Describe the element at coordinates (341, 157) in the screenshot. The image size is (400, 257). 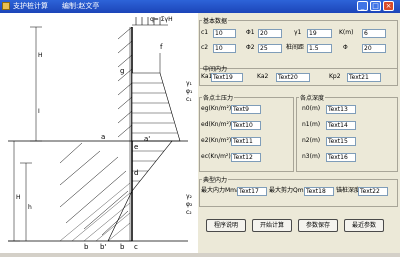
I see `n3-output: Text16` at that location.